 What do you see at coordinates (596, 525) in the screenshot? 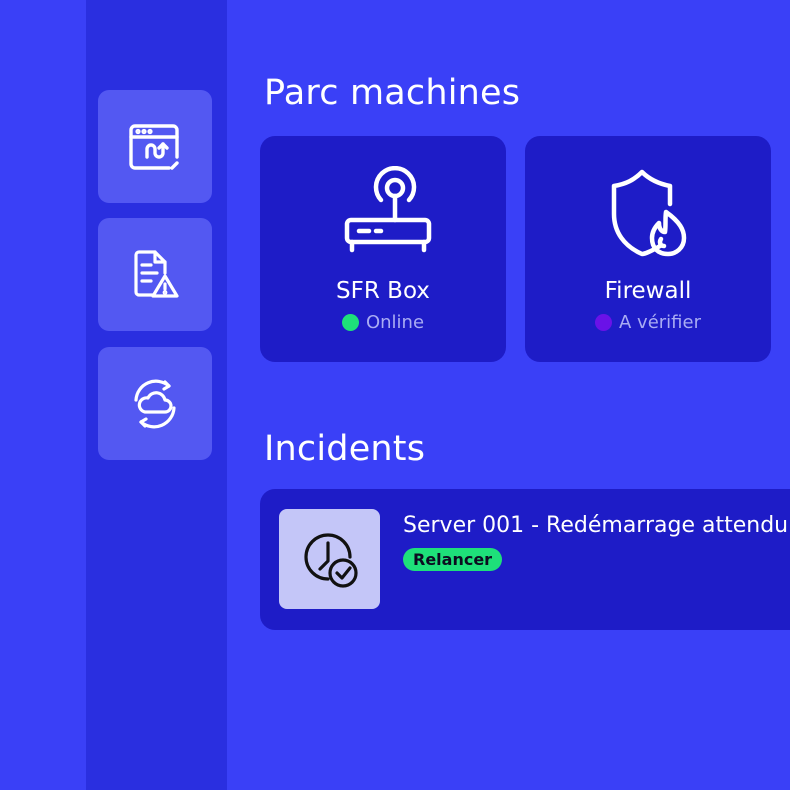
I see `incident-title: Server 001 - Redémarrage attendu` at bounding box center [596, 525].